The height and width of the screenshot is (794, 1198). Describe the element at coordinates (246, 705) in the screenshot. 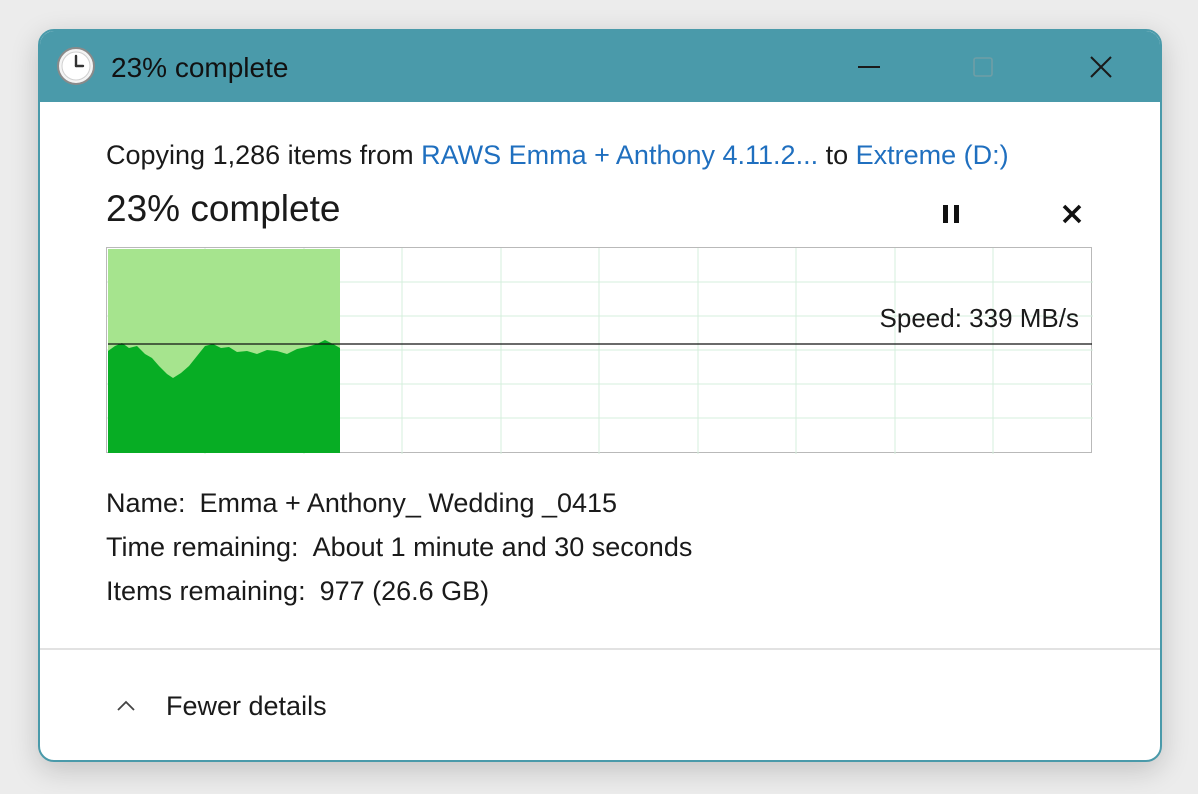

I see `fewer-details-label: Fewer details` at that location.